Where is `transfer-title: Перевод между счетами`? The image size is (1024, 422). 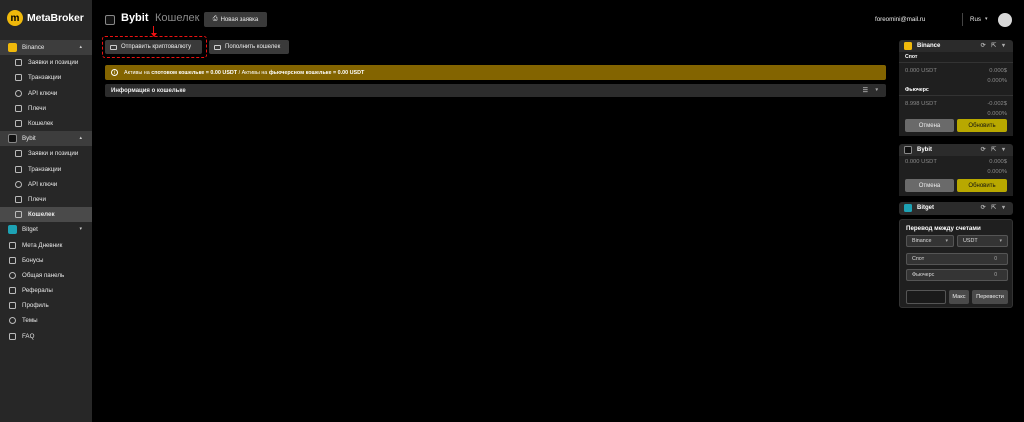
transfer-title: Перевод между счетами is located at coordinates (943, 228).